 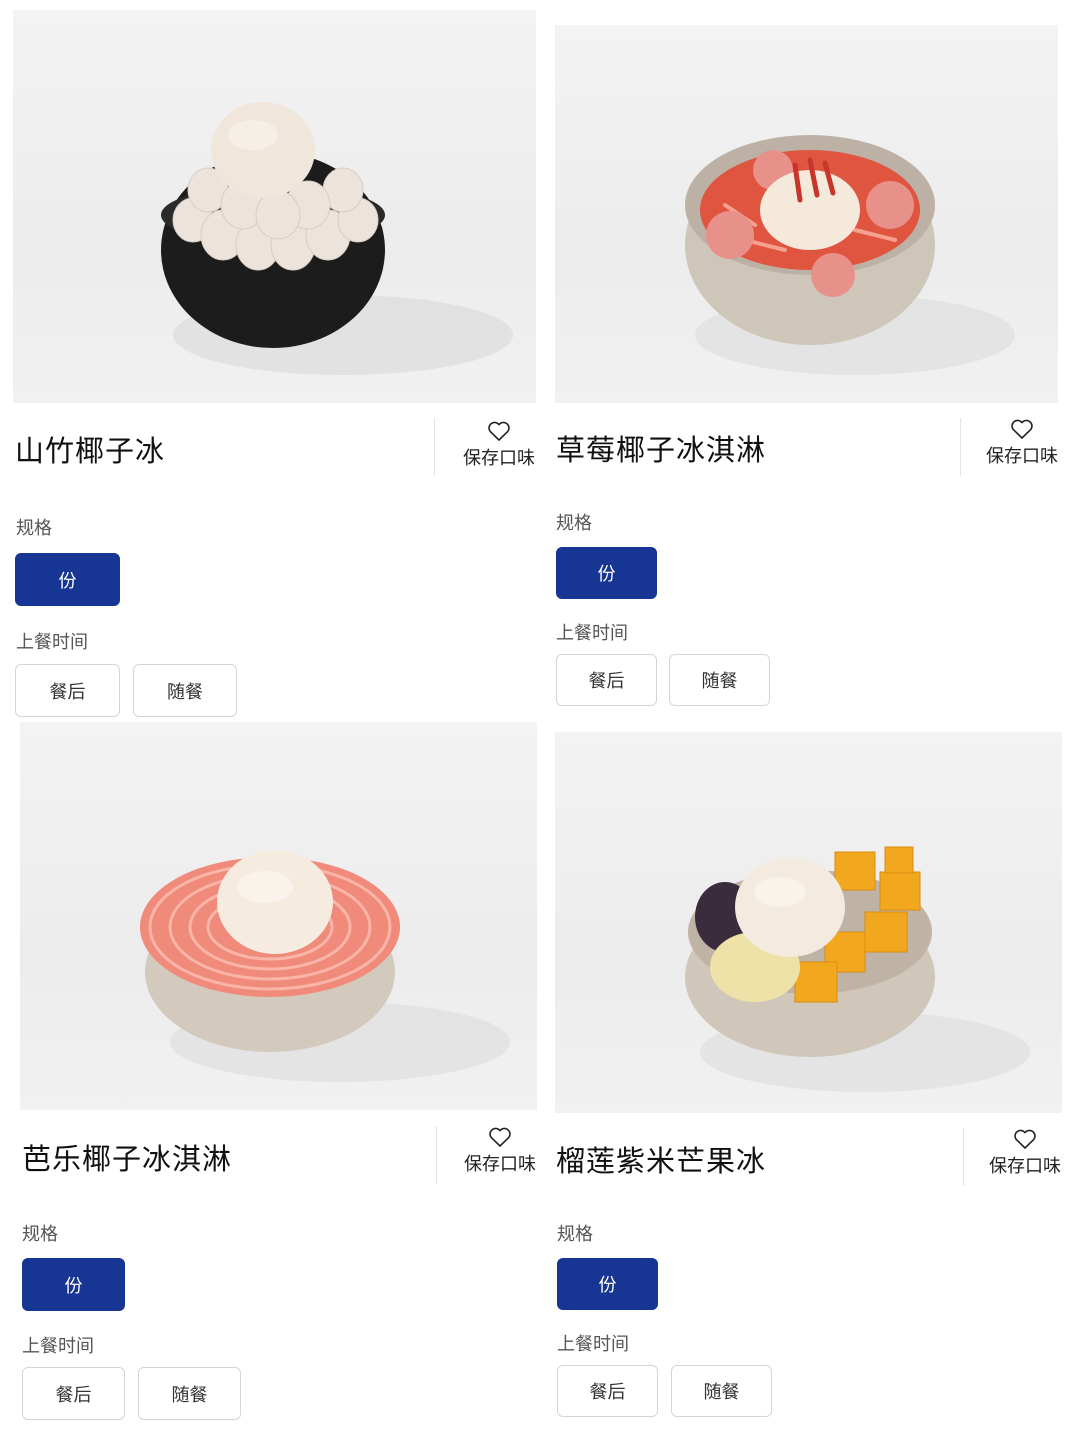 I want to click on product-title: 山竹椰子冰, so click(x=90, y=451).